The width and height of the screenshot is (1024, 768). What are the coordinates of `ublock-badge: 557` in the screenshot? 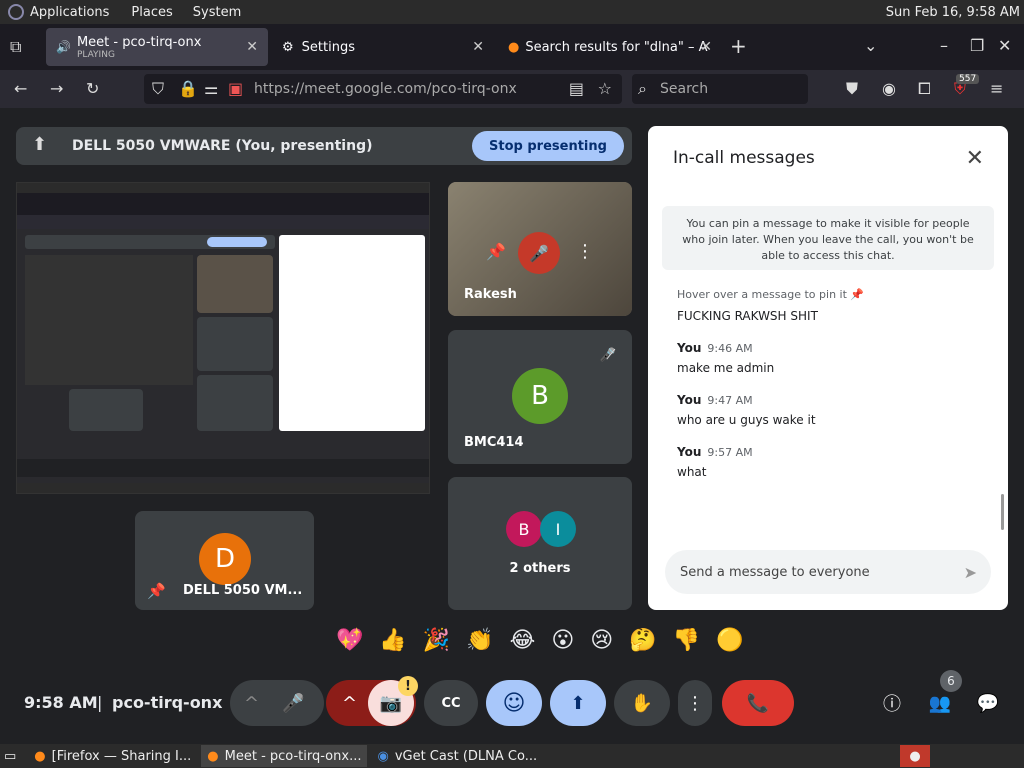 It's located at (968, 79).